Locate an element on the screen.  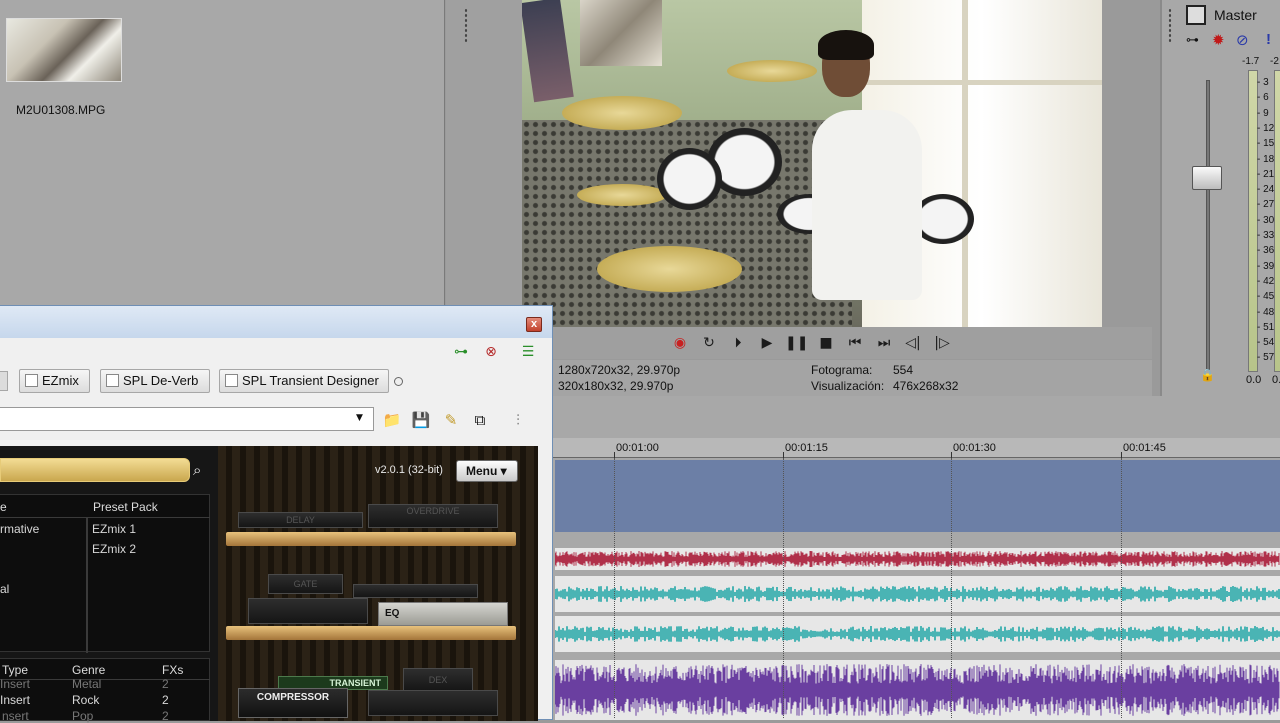
next-marker-icon: ⏭ is located at coordinates (884, 343).